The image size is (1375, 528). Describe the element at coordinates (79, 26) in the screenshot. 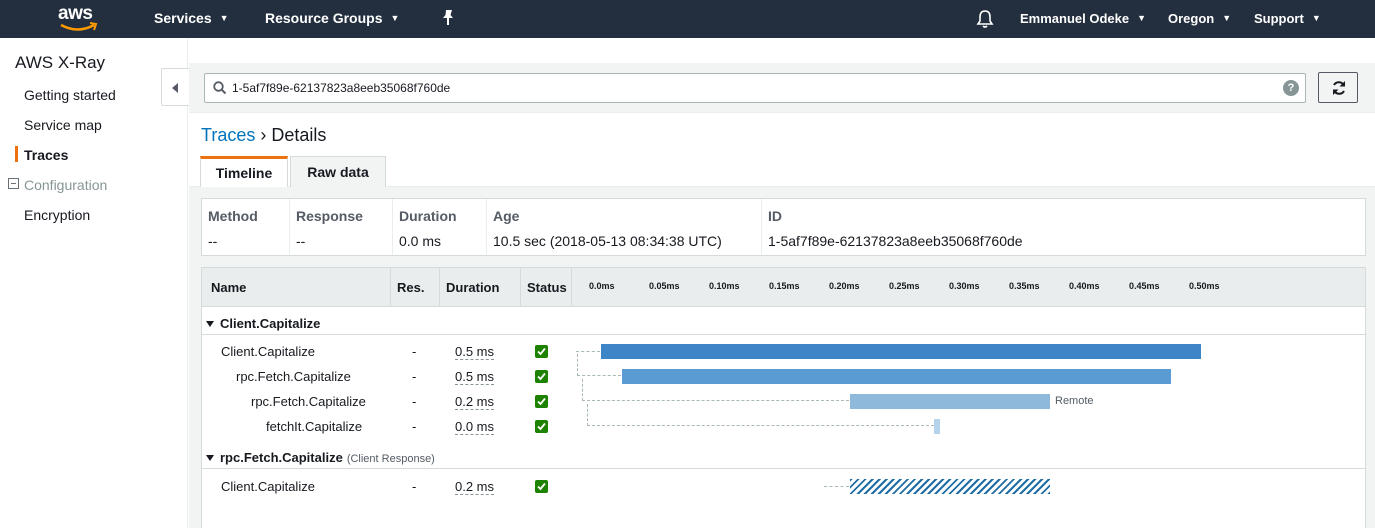

I see `aws-smile-icon` at that location.